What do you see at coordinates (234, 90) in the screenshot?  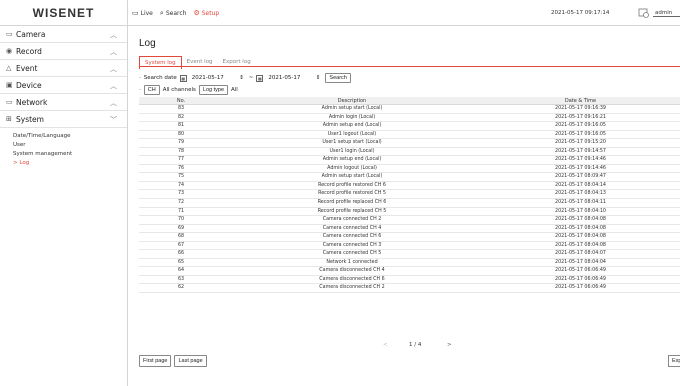 I see `log-type-value: All` at bounding box center [234, 90].